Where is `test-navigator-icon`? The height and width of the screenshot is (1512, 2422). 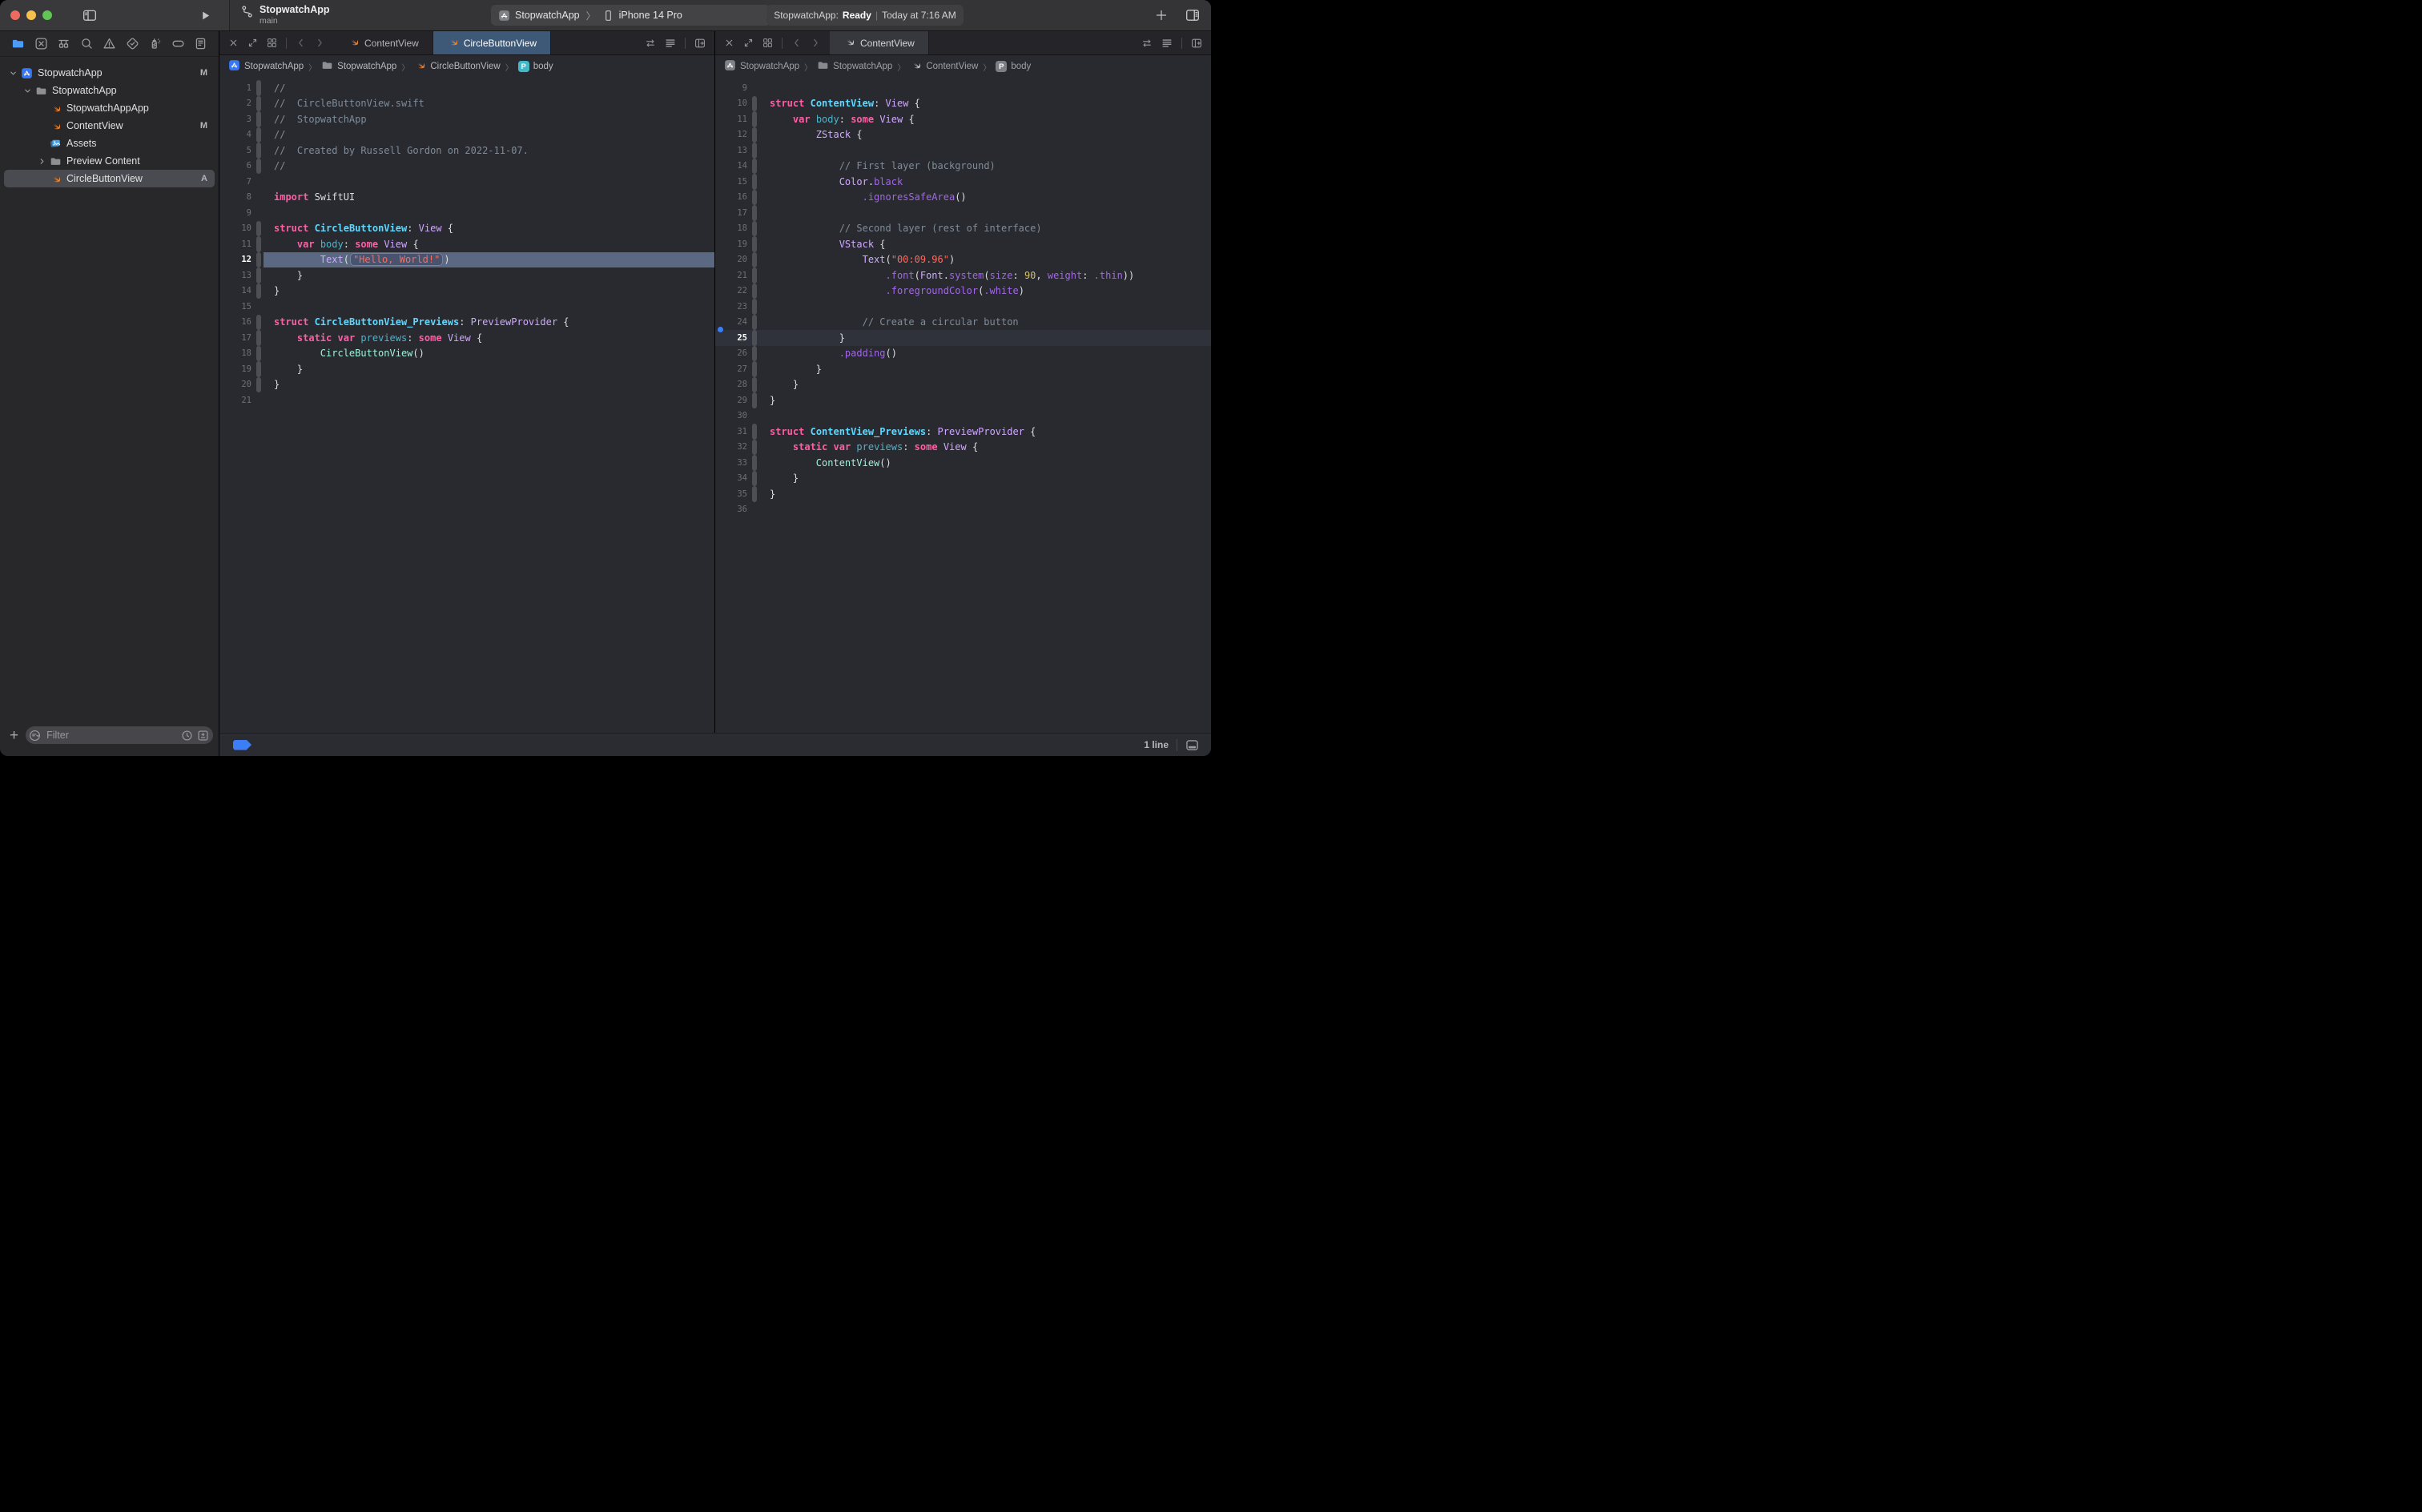
test-navigator-icon is located at coordinates (132, 43).